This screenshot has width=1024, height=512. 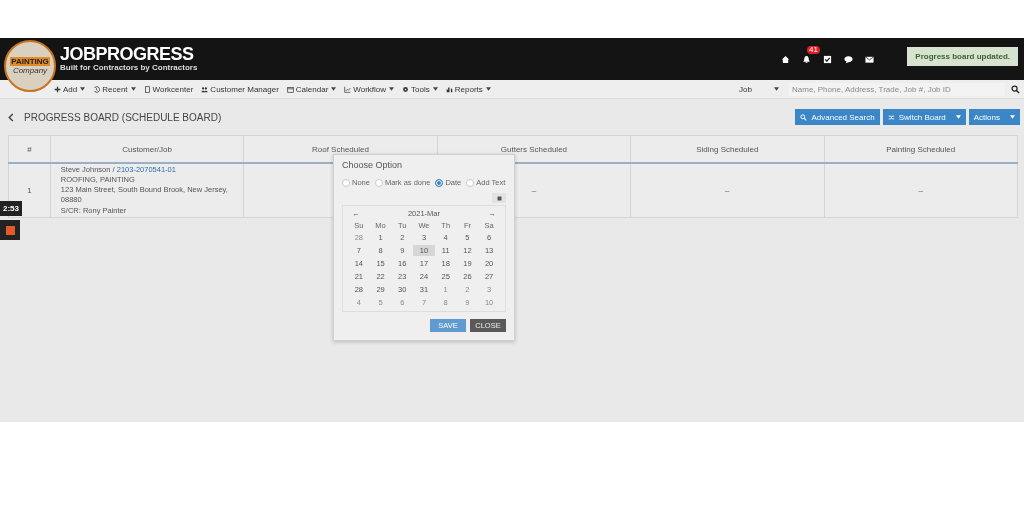 I want to click on nav-menu-item: Workcenter, so click(x=168, y=89).